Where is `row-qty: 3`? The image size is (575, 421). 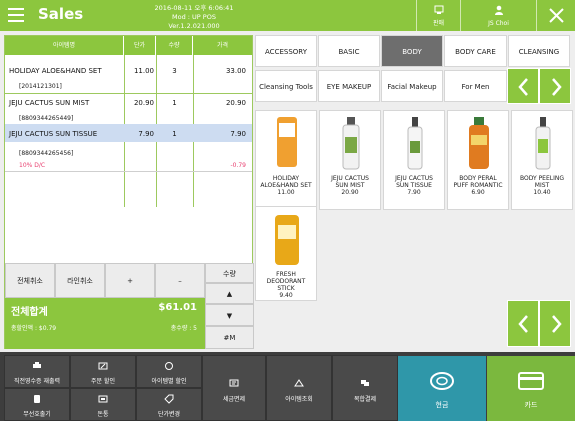 row-qty: 3 is located at coordinates (174, 71).